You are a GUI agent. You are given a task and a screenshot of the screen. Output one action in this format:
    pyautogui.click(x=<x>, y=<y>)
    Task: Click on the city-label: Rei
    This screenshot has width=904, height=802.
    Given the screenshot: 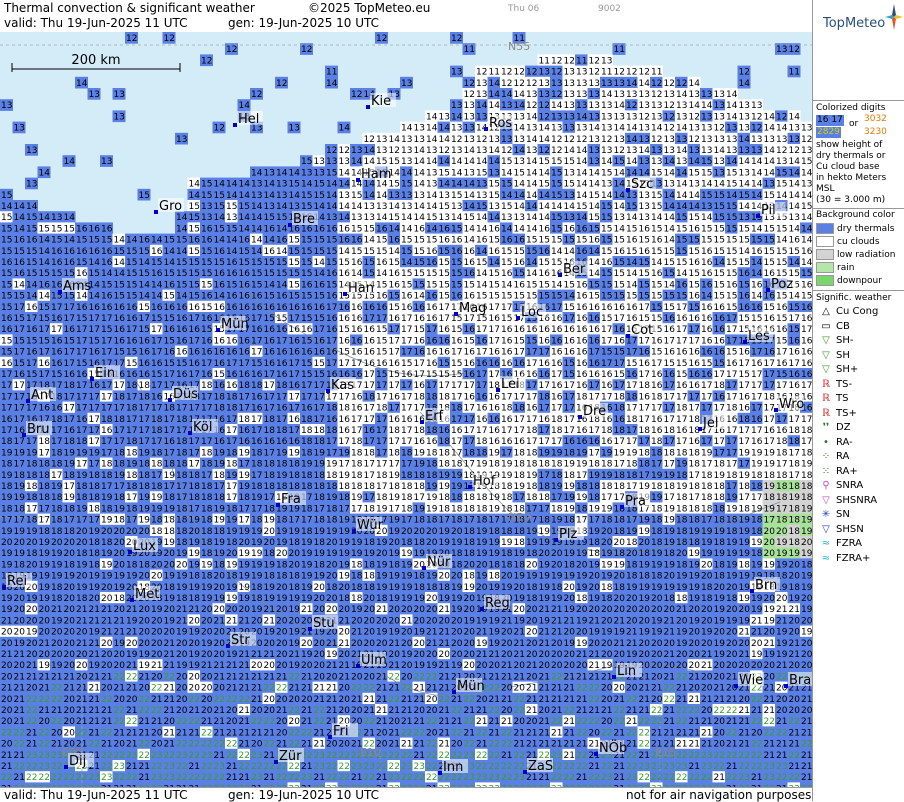 What is the action you would take?
    pyautogui.click(x=17, y=581)
    